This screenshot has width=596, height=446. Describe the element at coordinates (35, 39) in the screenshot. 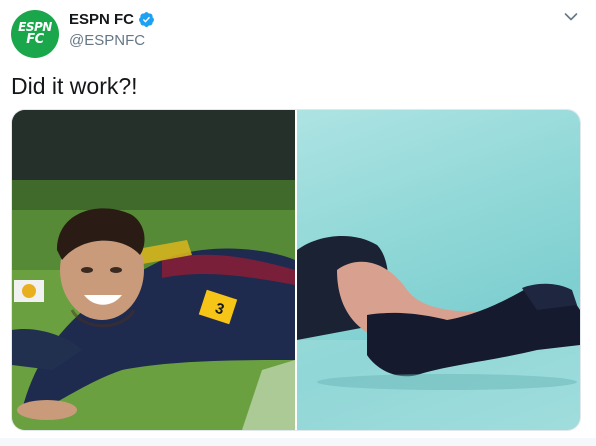

I see `avatar-logo-line2: FC` at that location.